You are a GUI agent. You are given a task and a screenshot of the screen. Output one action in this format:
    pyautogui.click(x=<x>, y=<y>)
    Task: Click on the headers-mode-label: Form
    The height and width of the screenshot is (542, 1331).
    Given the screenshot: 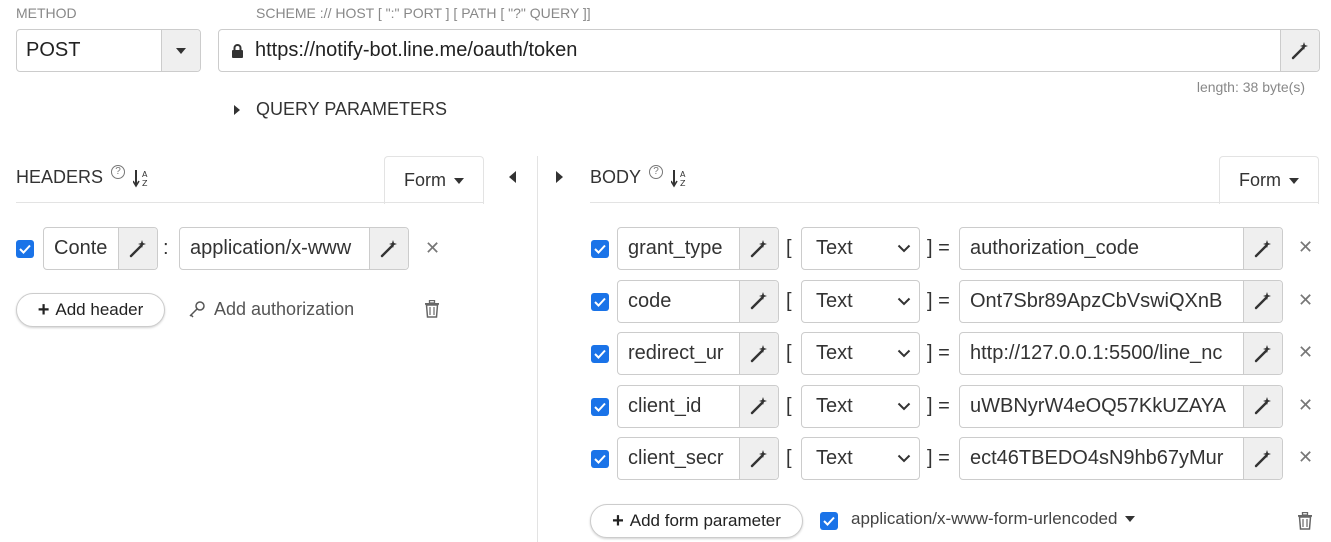 What is the action you would take?
    pyautogui.click(x=425, y=180)
    